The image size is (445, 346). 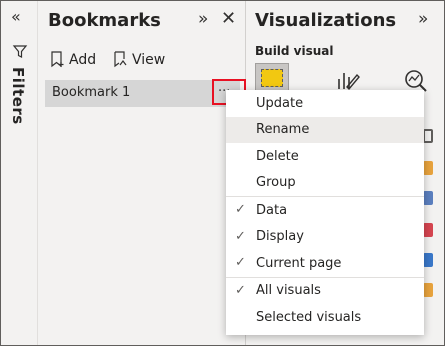 What do you see at coordinates (325, 291) in the screenshot?
I see `menu-item-all-visuals: ✓ All visuals` at bounding box center [325, 291].